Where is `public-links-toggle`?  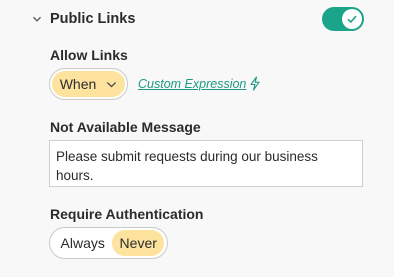
public-links-toggle is located at coordinates (343, 19).